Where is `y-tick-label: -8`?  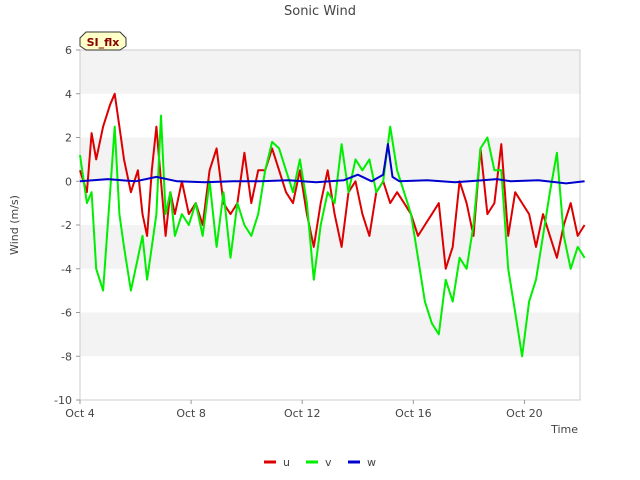 y-tick-label: -8 is located at coordinates (66, 356).